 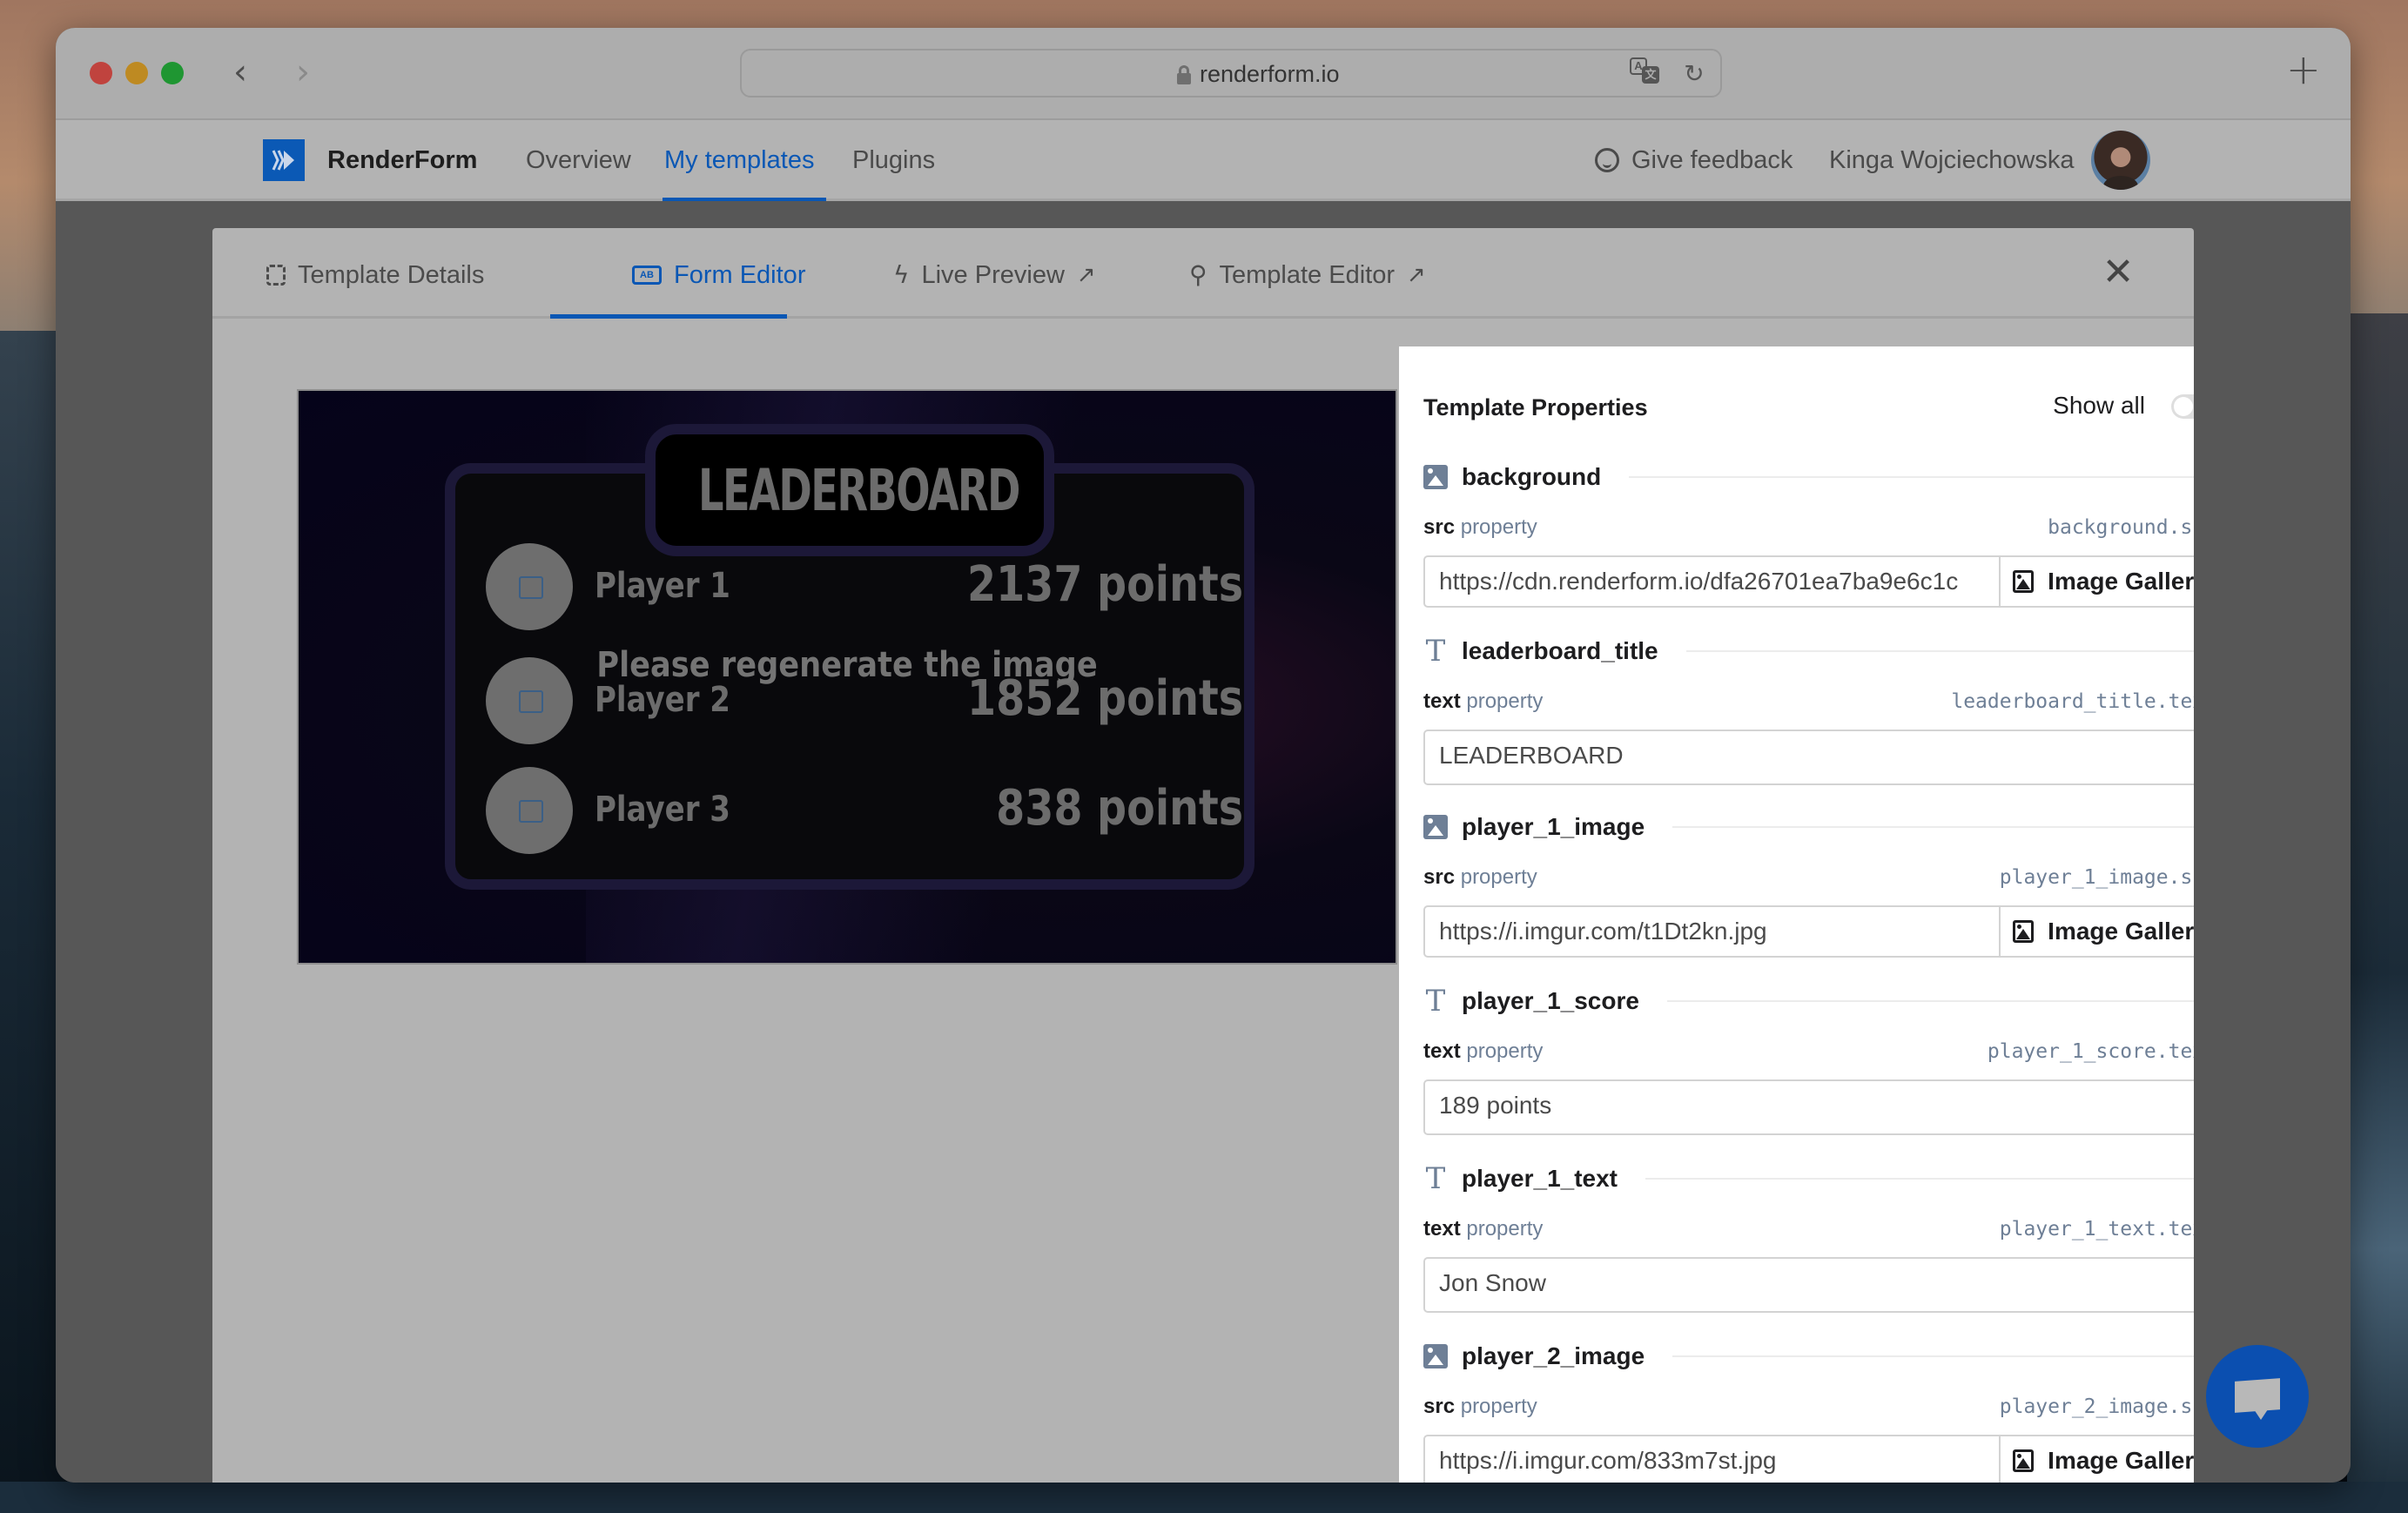 I want to click on minimize-window-button, so click(x=136, y=73).